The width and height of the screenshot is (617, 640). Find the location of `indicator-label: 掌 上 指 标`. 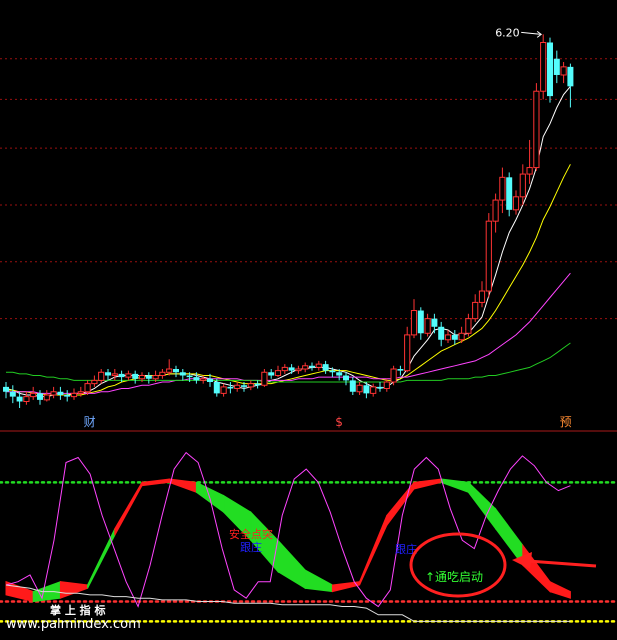

indicator-label: 掌 上 指 标 is located at coordinates (78, 610).